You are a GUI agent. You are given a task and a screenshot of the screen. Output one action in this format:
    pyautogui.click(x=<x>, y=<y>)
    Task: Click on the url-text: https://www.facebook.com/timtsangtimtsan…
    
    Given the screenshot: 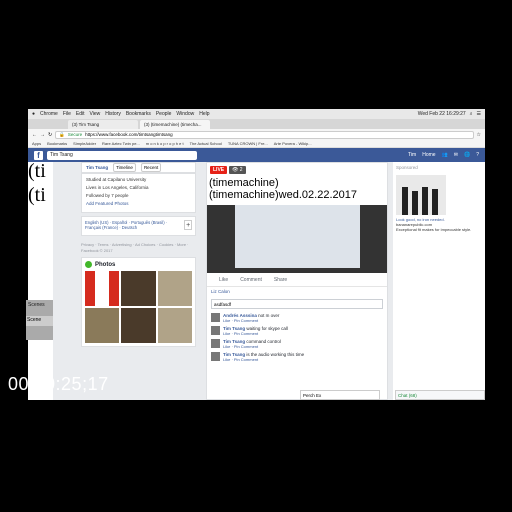 What is the action you would take?
    pyautogui.click(x=129, y=134)
    